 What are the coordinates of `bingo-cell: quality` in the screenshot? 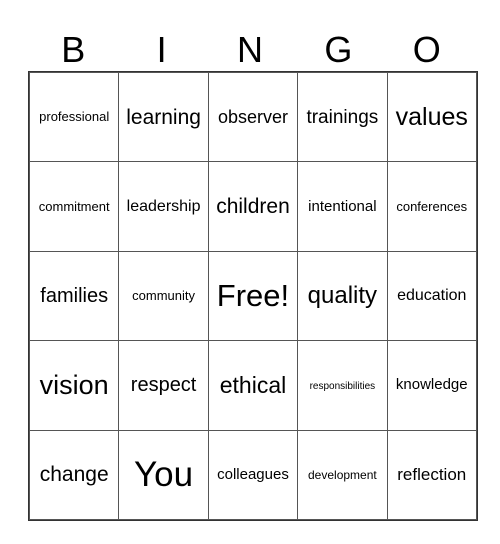 It's located at (342, 296).